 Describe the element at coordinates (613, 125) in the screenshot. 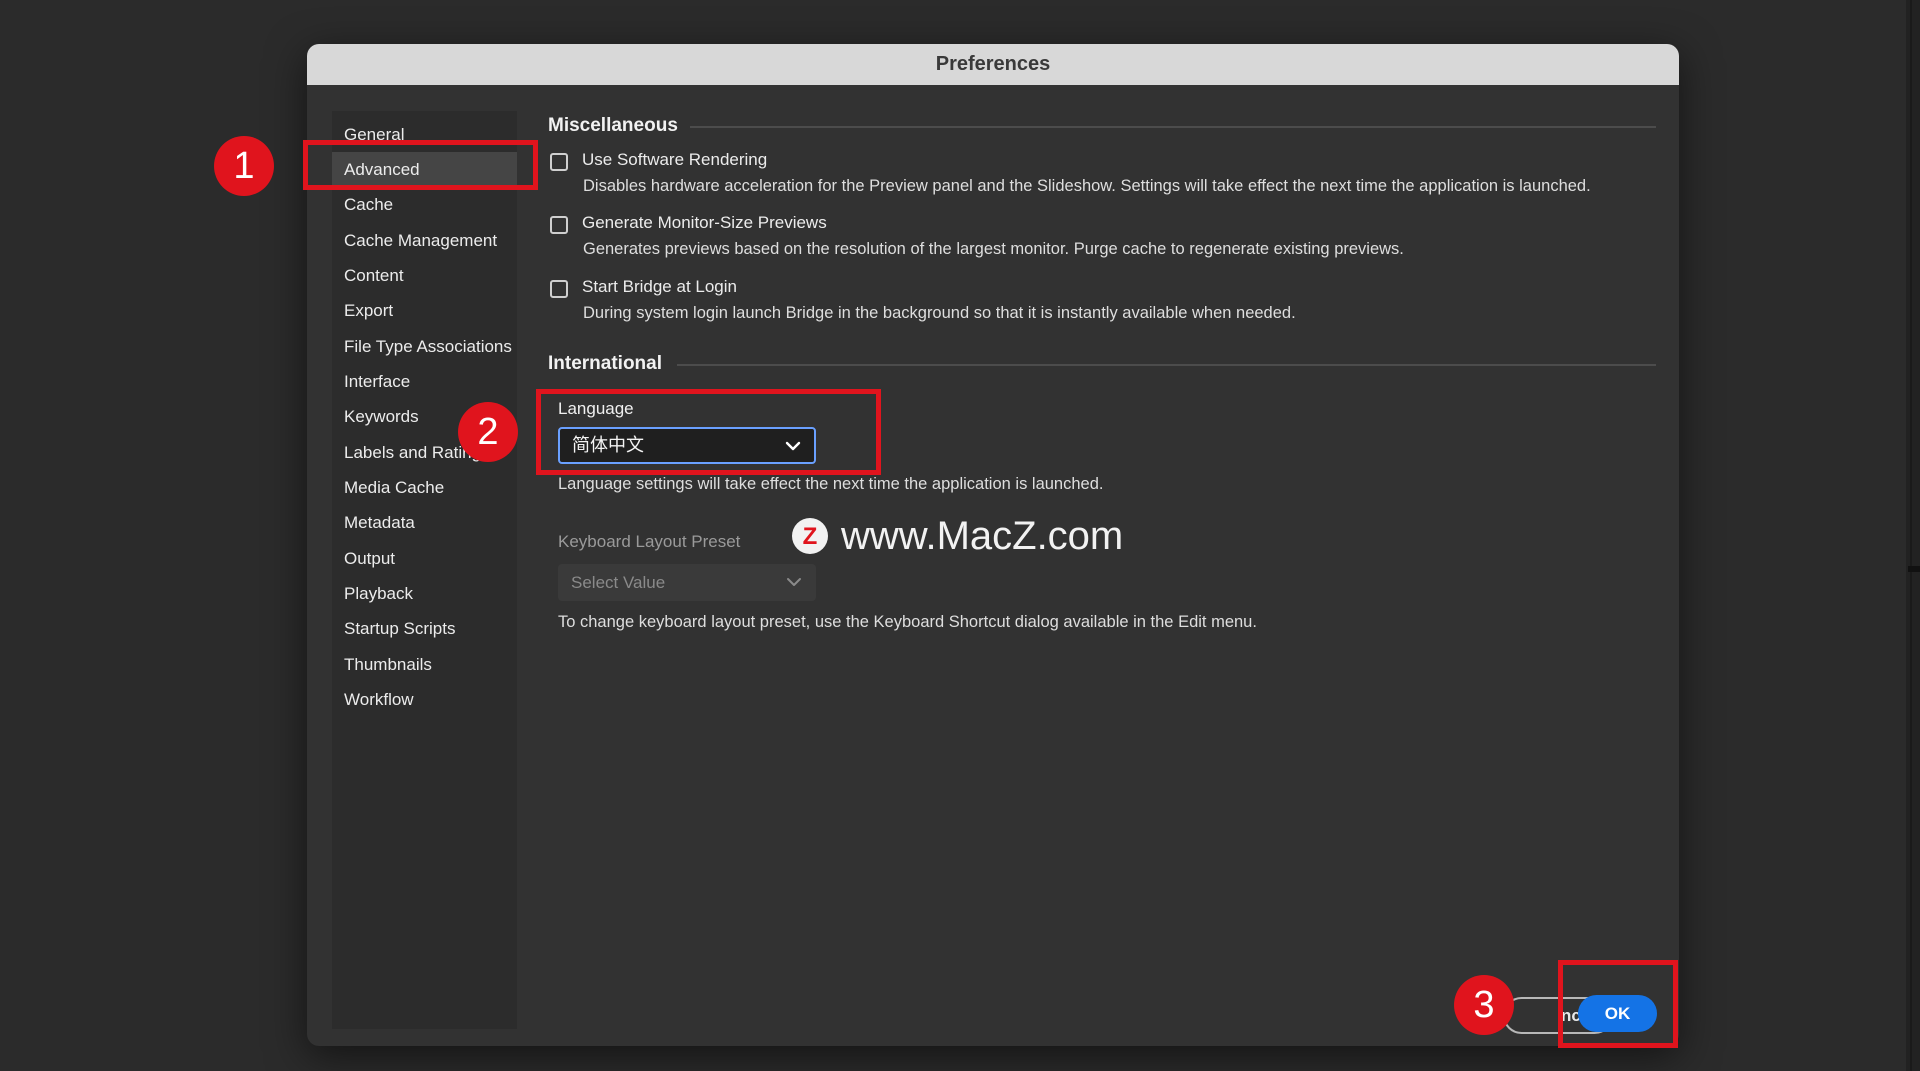

I see `section-miscellaneous-title: Miscellaneous` at that location.